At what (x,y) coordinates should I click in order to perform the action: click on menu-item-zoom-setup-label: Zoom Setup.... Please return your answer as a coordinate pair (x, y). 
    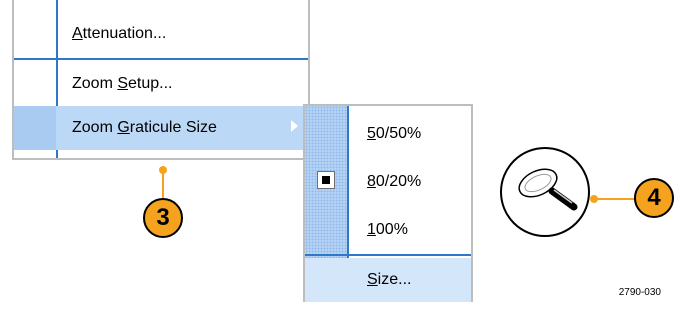
    Looking at the image, I should click on (122, 83).